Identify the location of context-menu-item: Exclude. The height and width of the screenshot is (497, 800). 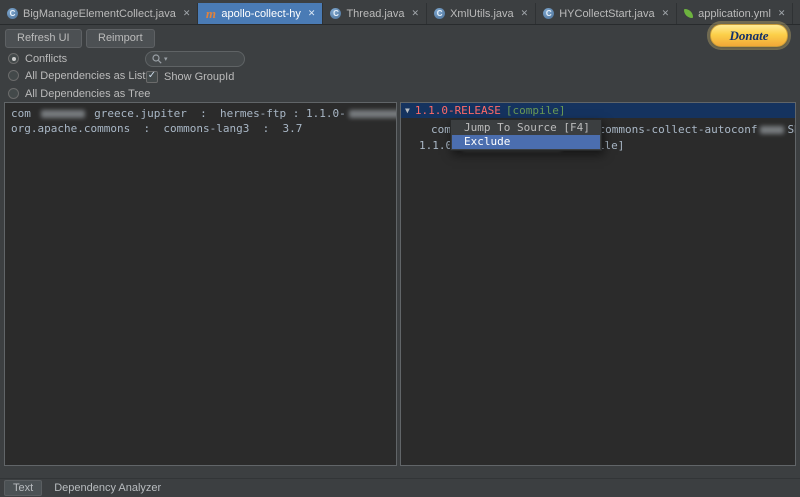
(526, 142).